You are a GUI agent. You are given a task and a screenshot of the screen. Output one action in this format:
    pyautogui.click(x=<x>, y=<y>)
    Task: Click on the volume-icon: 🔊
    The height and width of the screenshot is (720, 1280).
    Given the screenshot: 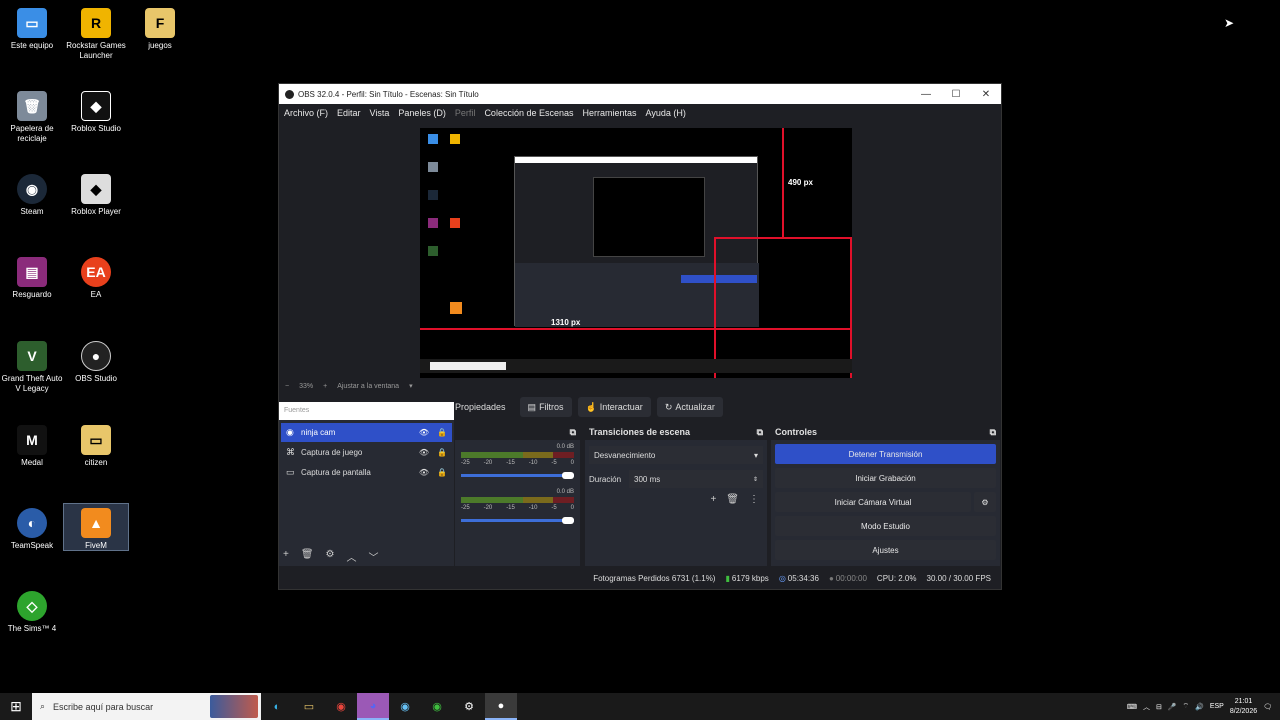 What is the action you would take?
    pyautogui.click(x=1199, y=707)
    